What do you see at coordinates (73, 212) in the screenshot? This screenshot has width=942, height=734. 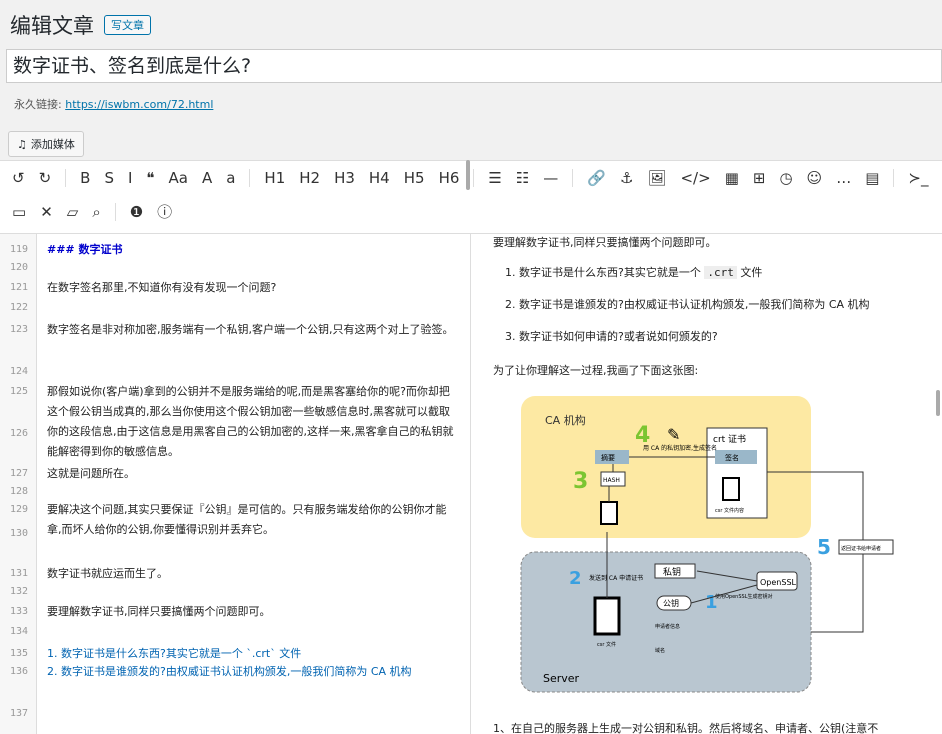 I see `toolbar-button-2-icon: ▱` at bounding box center [73, 212].